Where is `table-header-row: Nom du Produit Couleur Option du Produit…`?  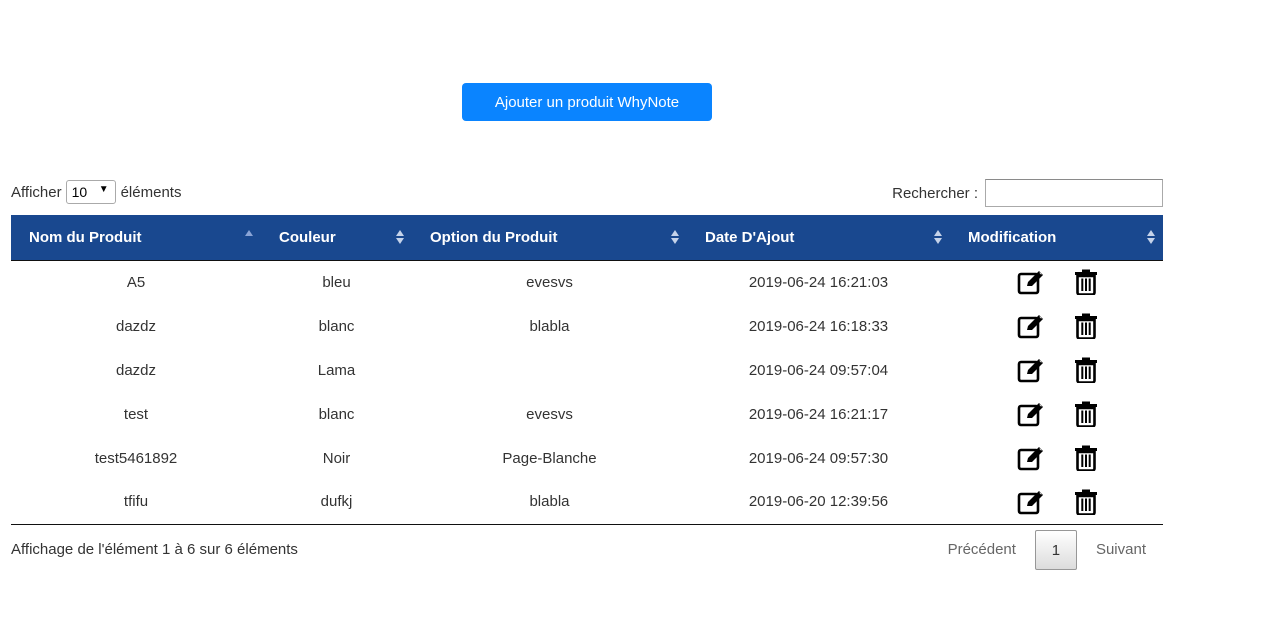
table-header-row: Nom du Produit Couleur Option du Produit… is located at coordinates (587, 238).